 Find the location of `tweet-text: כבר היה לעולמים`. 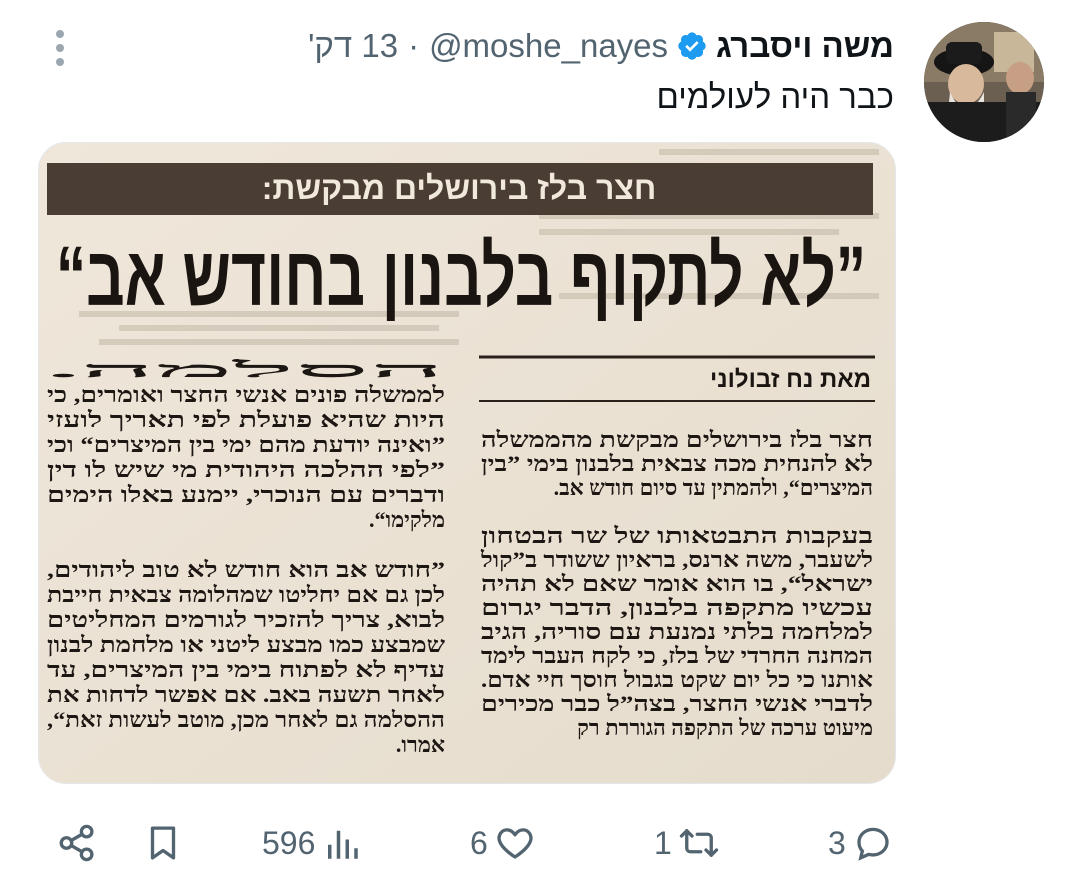

tweet-text: כבר היה לעולמים is located at coordinates (775, 96).